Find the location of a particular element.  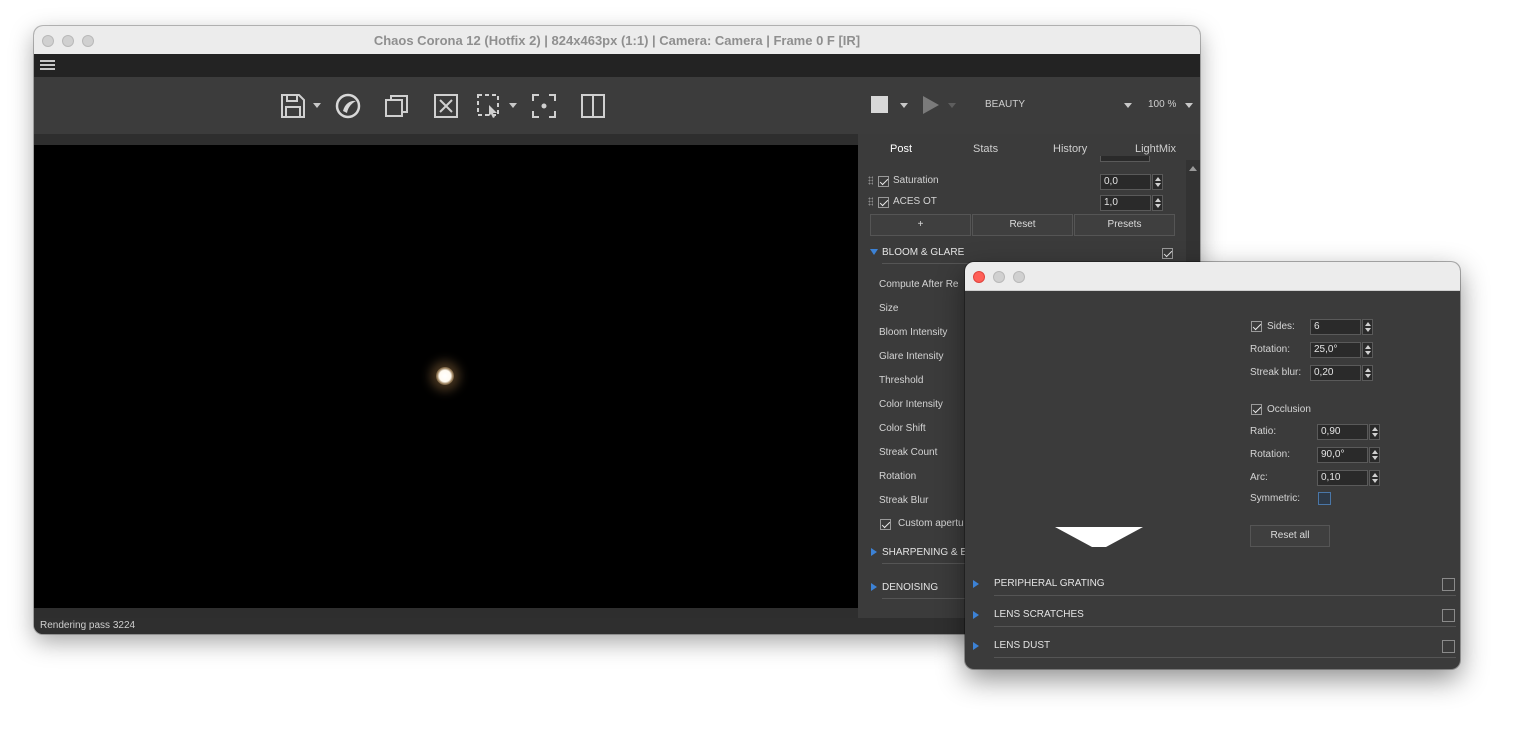

occlusion-checkbox is located at coordinates (1256, 409).